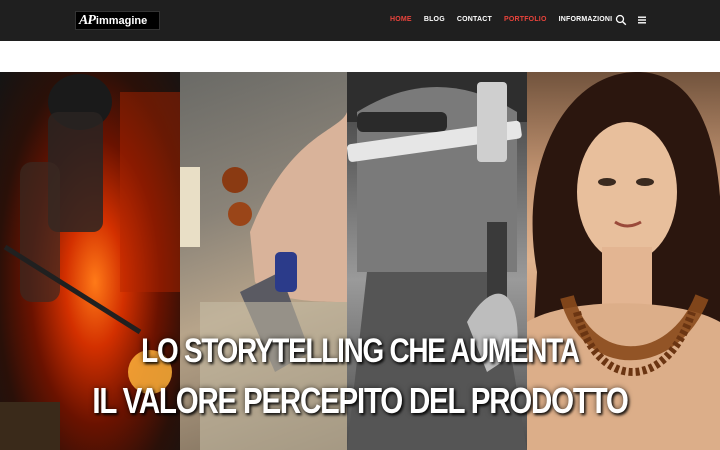 The height and width of the screenshot is (450, 720). I want to click on nav-informazioni: INFORMAZIONI, so click(586, 20).